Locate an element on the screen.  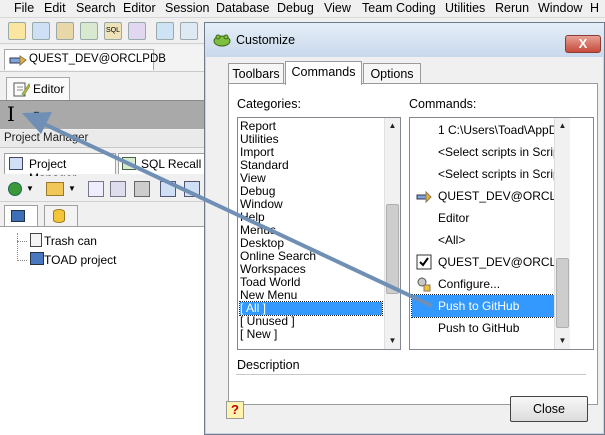
tab-options-label: Options is located at coordinates (392, 74).